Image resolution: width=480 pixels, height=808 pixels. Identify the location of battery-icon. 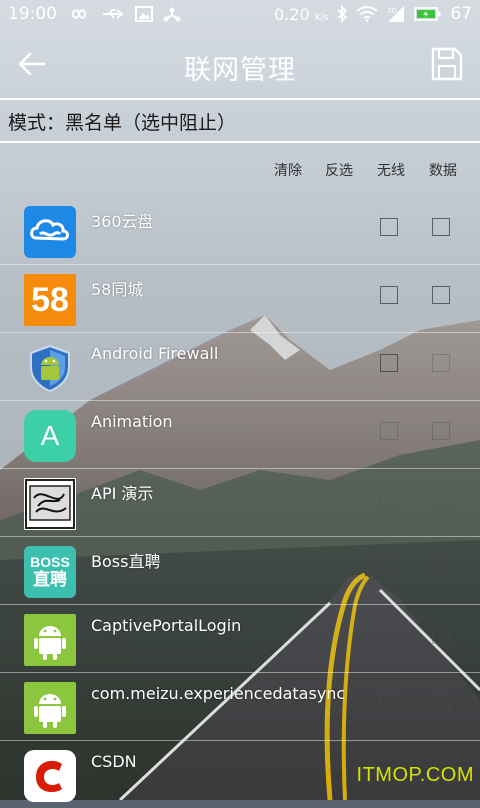
(427, 14).